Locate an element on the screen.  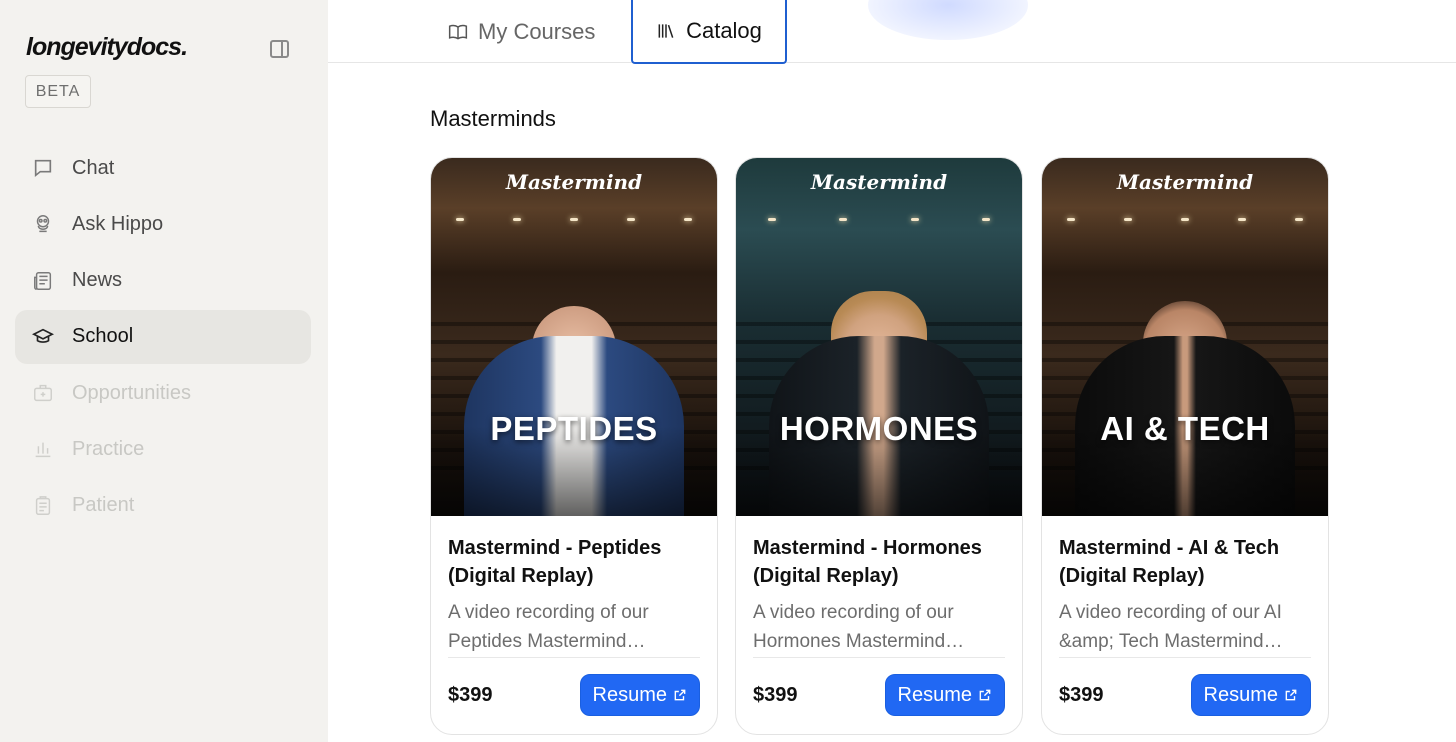
course-image: Mastermind HORMONES is located at coordinates (879, 337).